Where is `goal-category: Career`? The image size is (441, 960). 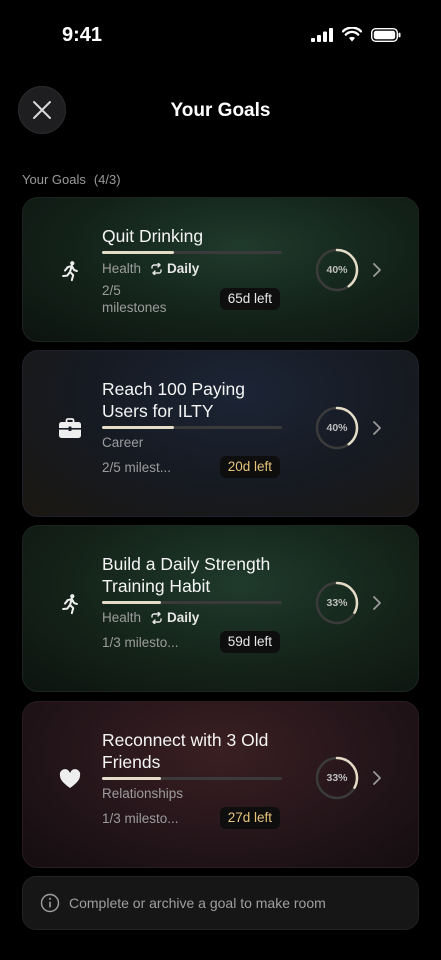
goal-category: Career is located at coordinates (123, 442).